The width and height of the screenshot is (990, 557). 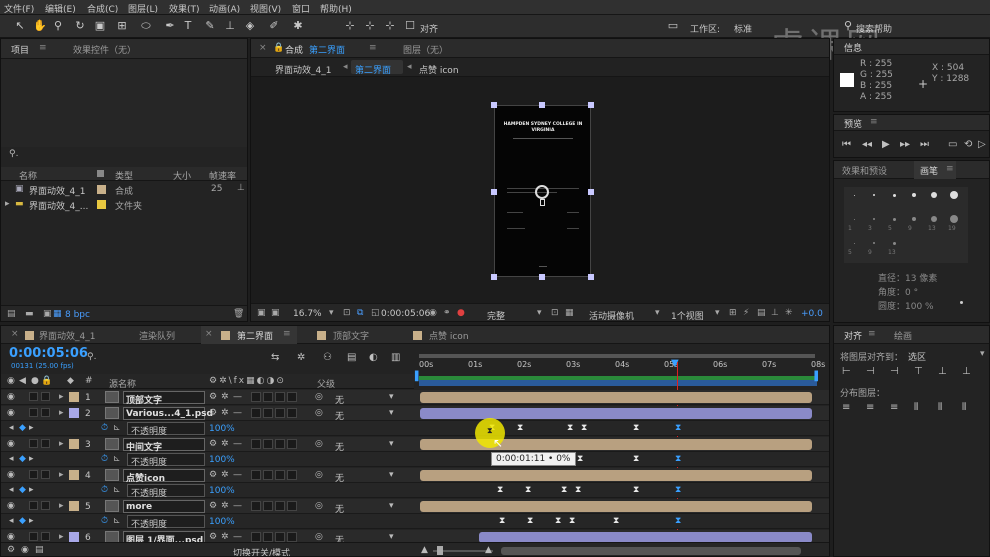 I want to click on tab-comp-prefix: 合成, so click(x=294, y=49).